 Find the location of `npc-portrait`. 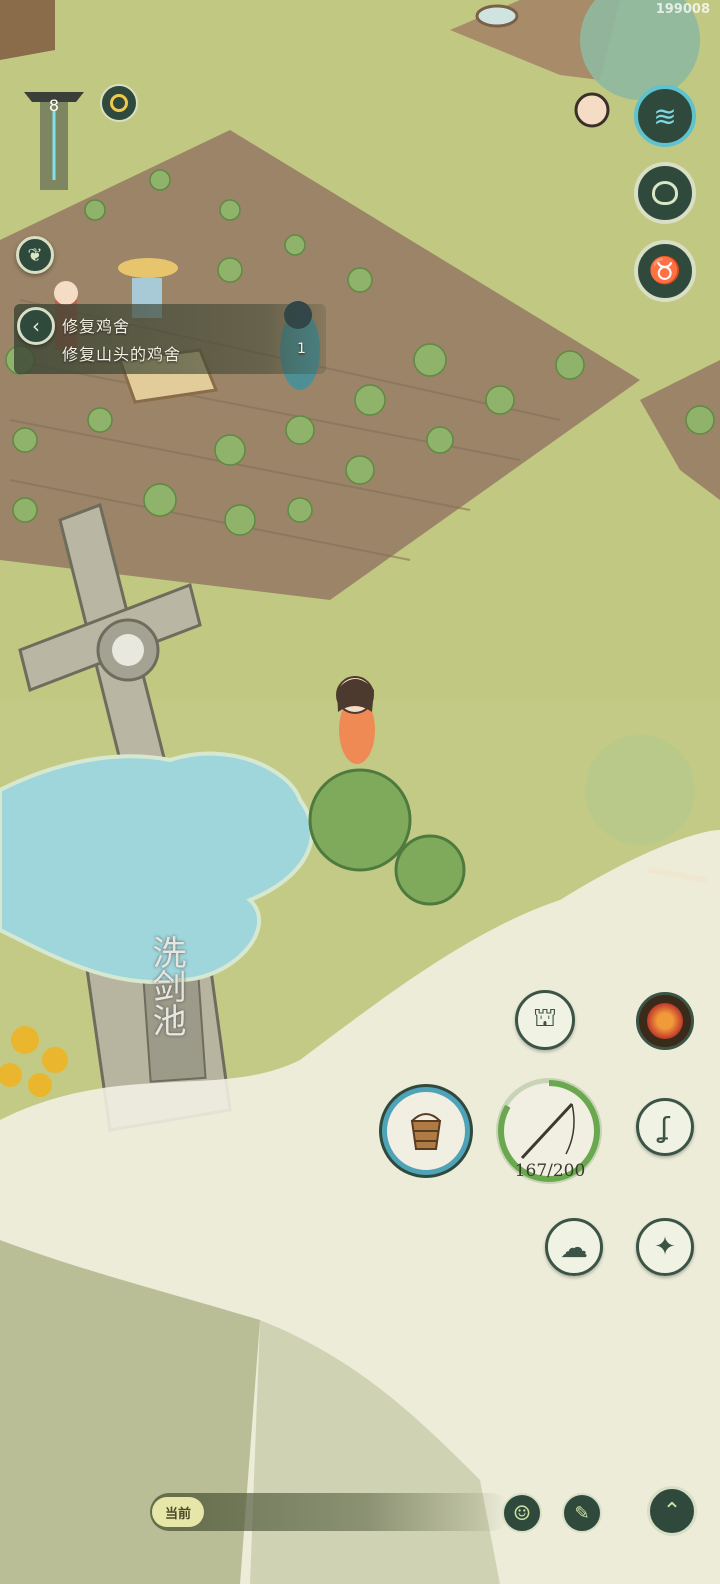

npc-portrait is located at coordinates (592, 110).